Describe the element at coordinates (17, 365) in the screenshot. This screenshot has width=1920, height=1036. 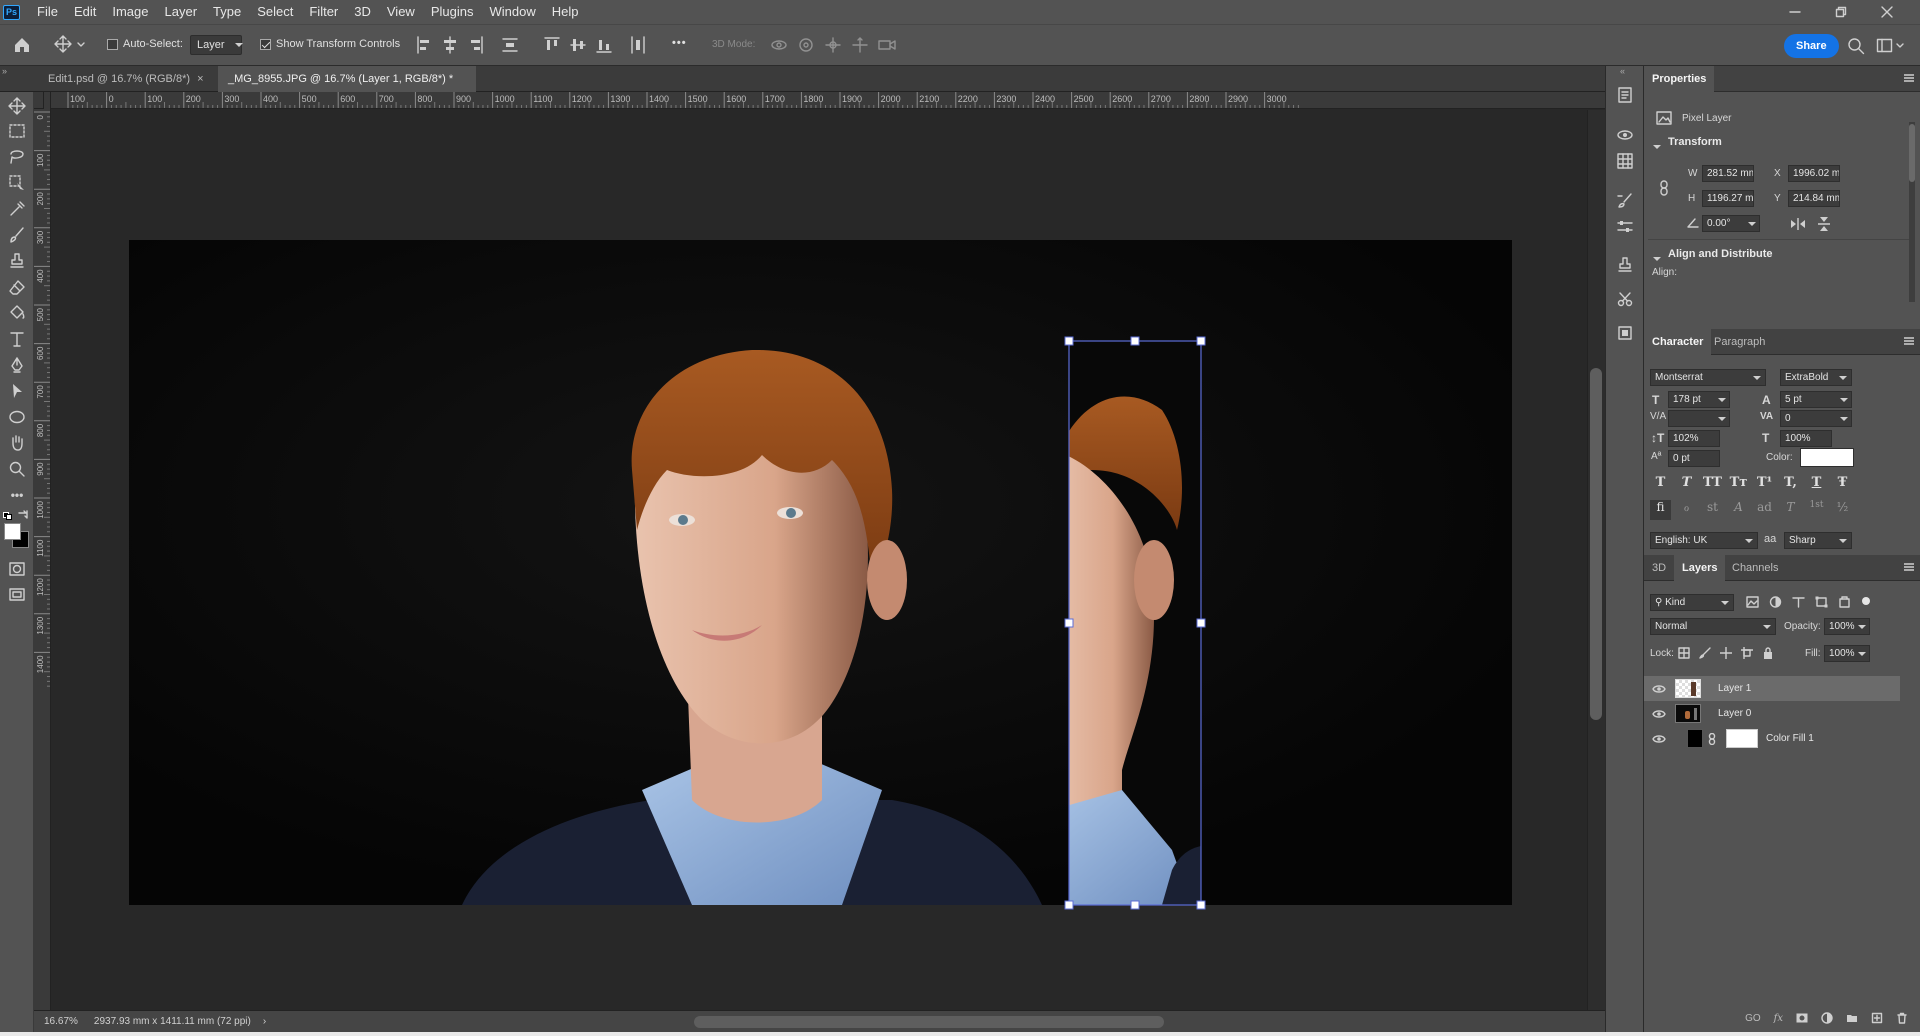
I see `pen-tool` at that location.